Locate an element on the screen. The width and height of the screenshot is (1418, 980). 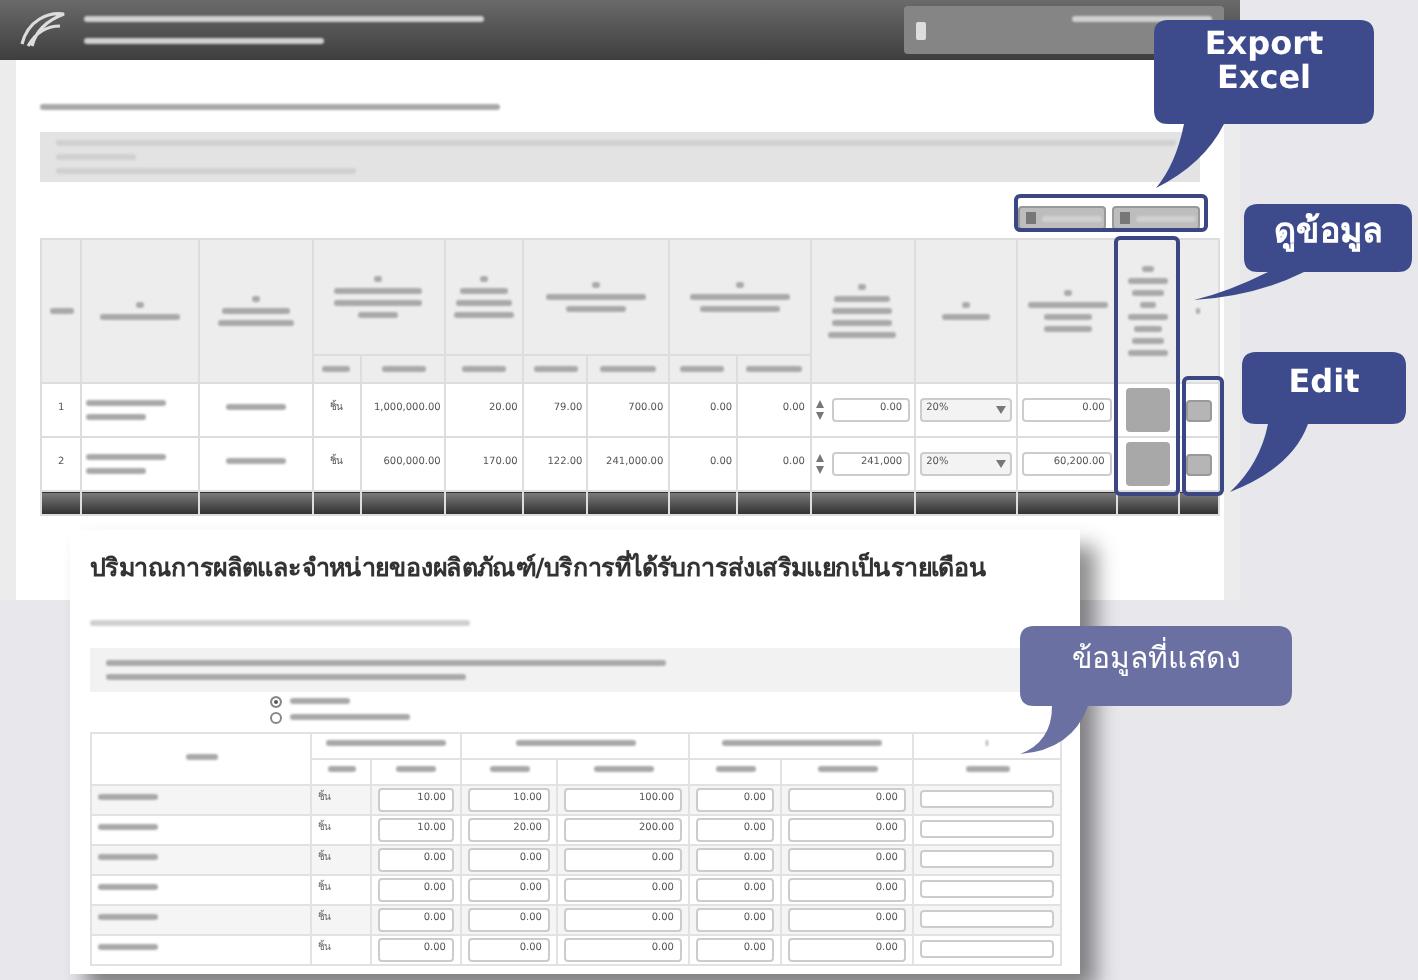
callout-text: Export Excel is located at coordinates (1264, 62).